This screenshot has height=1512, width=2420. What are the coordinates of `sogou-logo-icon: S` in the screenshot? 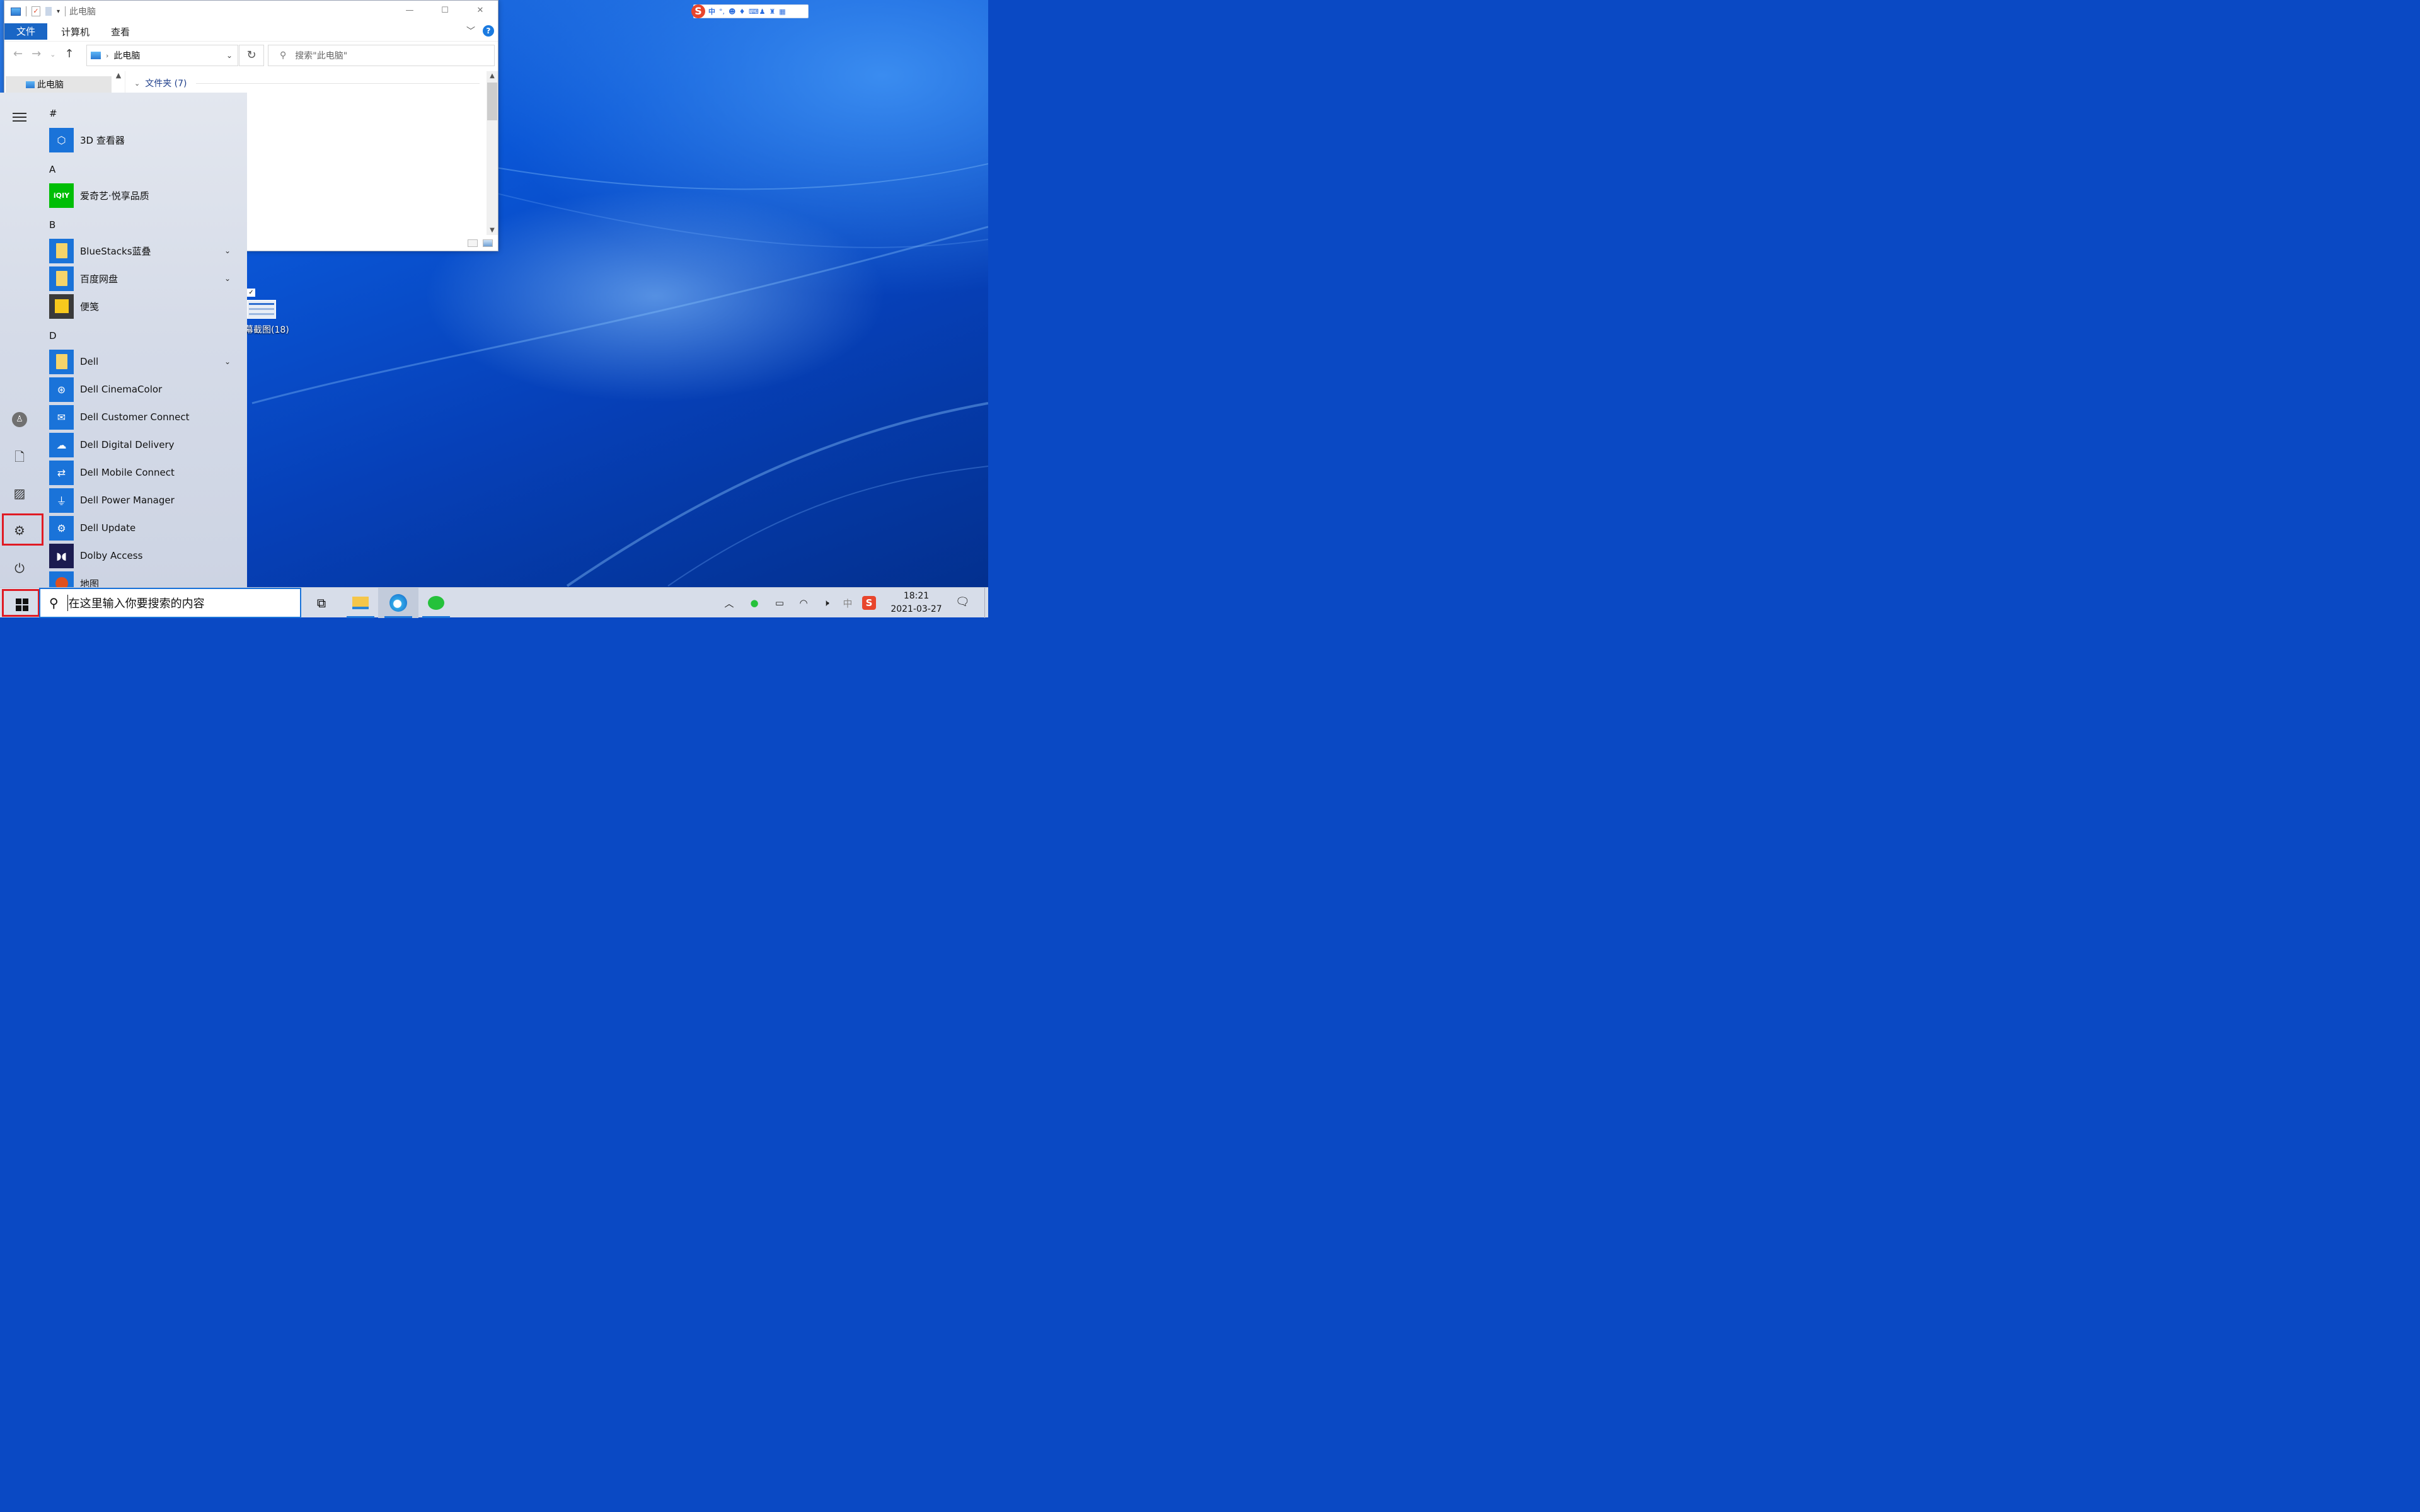 It's located at (698, 11).